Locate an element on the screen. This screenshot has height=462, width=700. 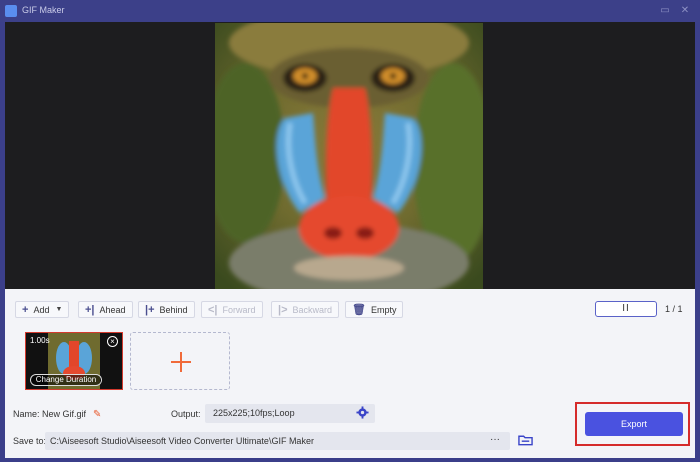
output-value: 225x225;10fps;Loop is located at coordinates (254, 413).